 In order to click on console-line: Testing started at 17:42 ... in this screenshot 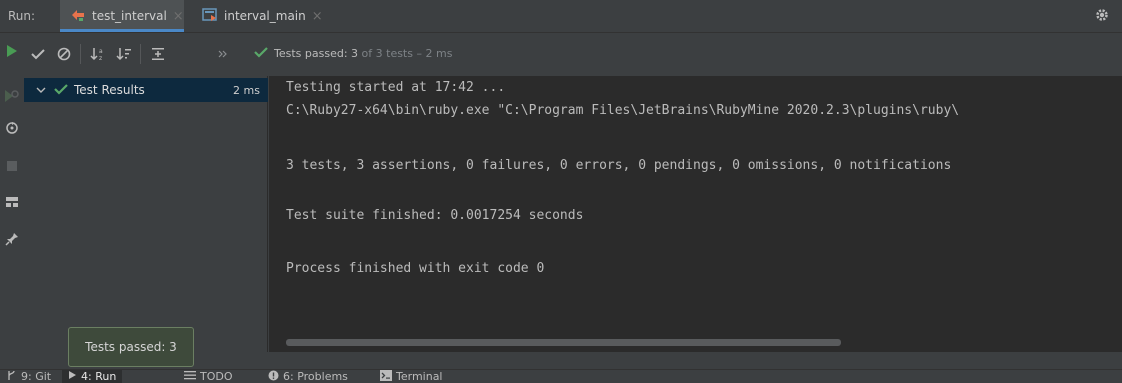, I will do `click(396, 87)`.